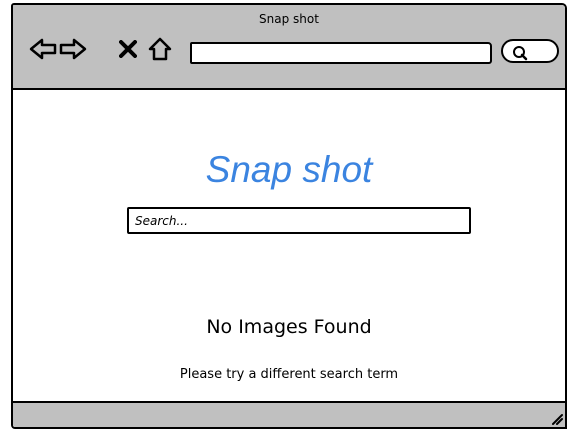 Image resolution: width=573 pixels, height=429 pixels. What do you see at coordinates (289, 19) in the screenshot?
I see `window-title: Snap shot` at bounding box center [289, 19].